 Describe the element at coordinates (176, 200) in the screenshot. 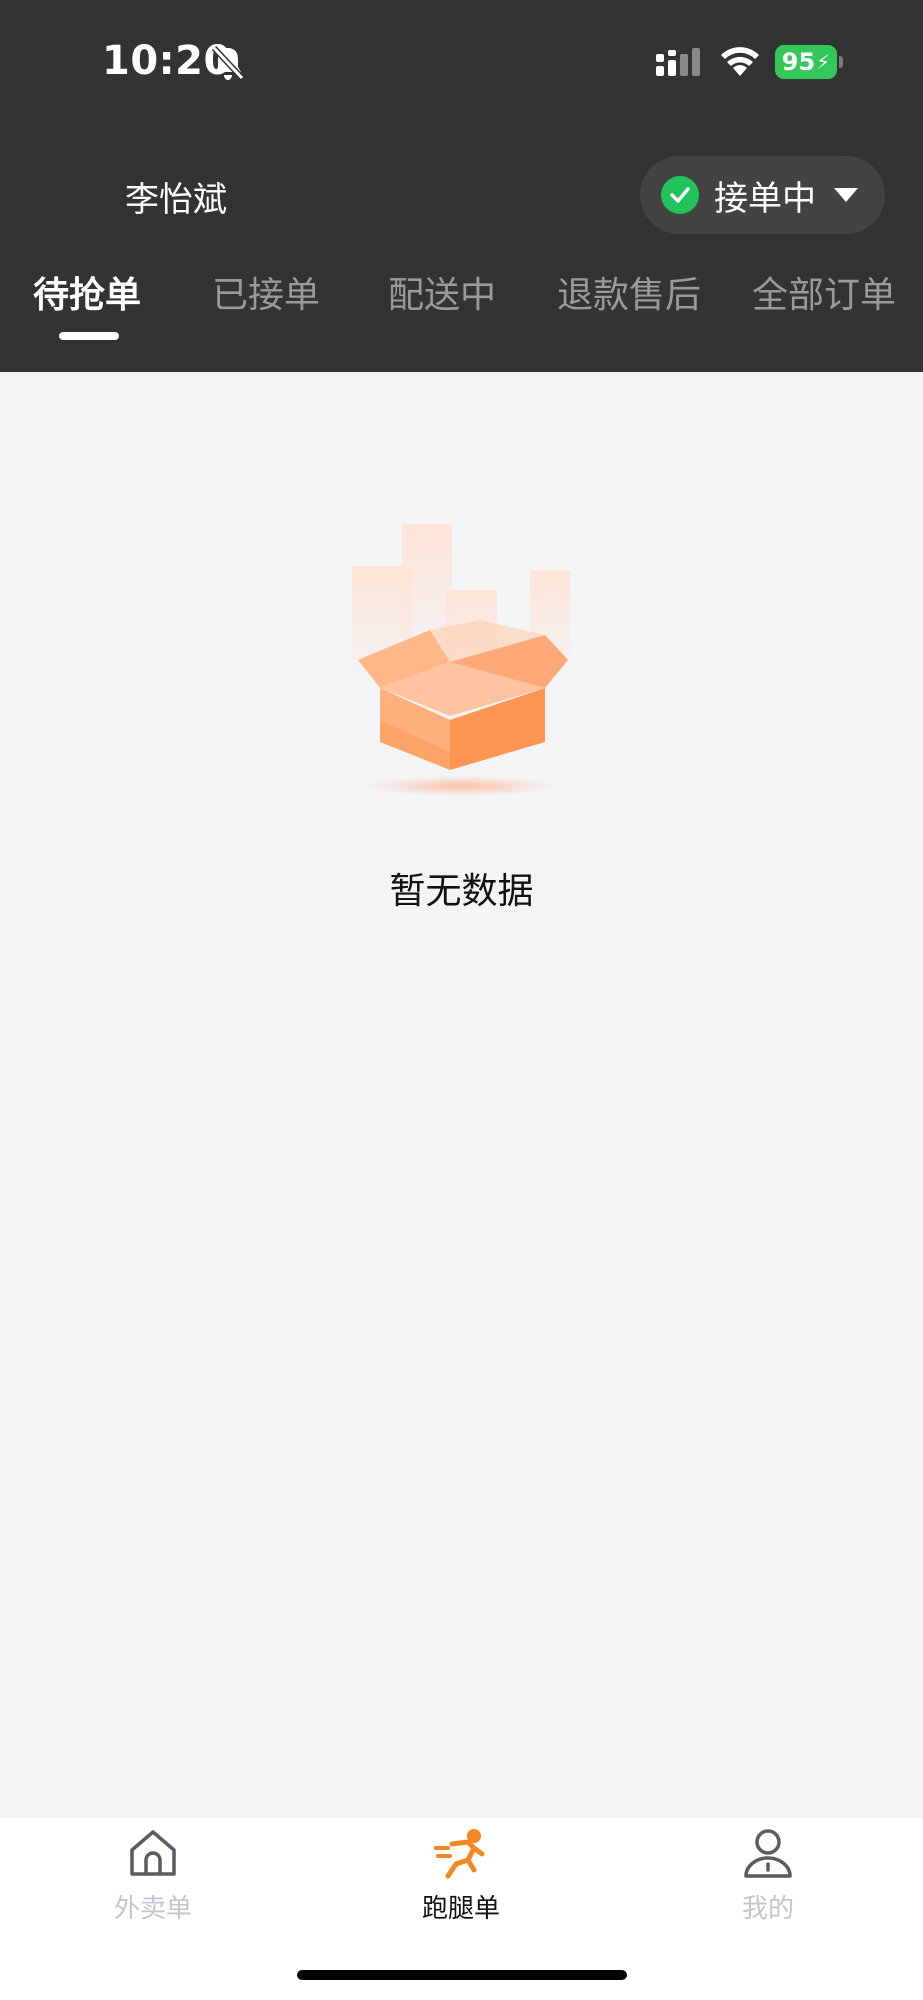

I see `user-name: 李怡斌` at that location.